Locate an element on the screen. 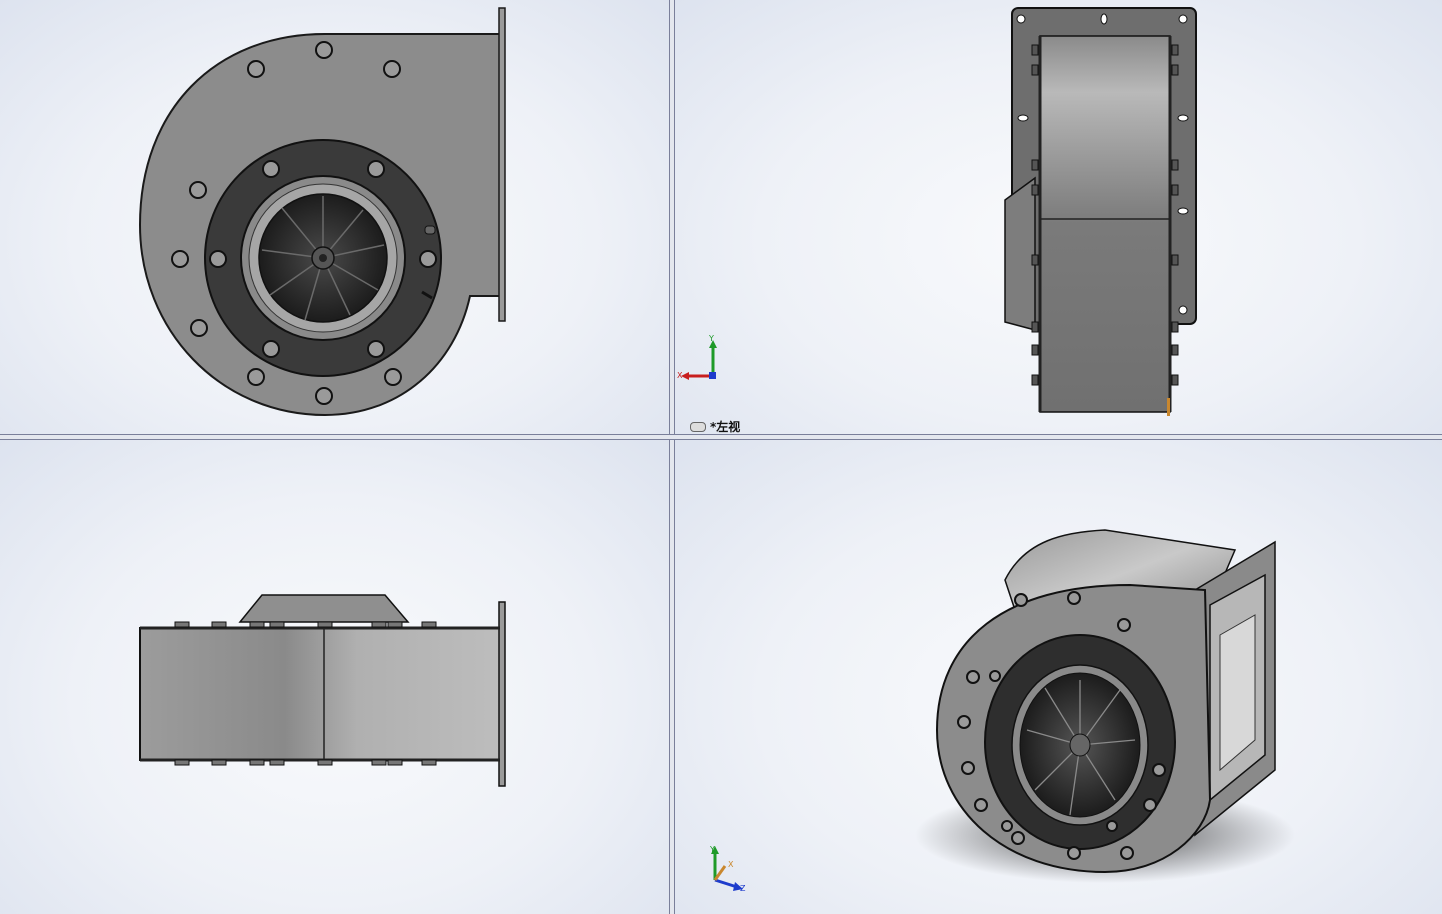 The image size is (1442, 914). triad-label-z-iso: Z is located at coordinates (743, 888).